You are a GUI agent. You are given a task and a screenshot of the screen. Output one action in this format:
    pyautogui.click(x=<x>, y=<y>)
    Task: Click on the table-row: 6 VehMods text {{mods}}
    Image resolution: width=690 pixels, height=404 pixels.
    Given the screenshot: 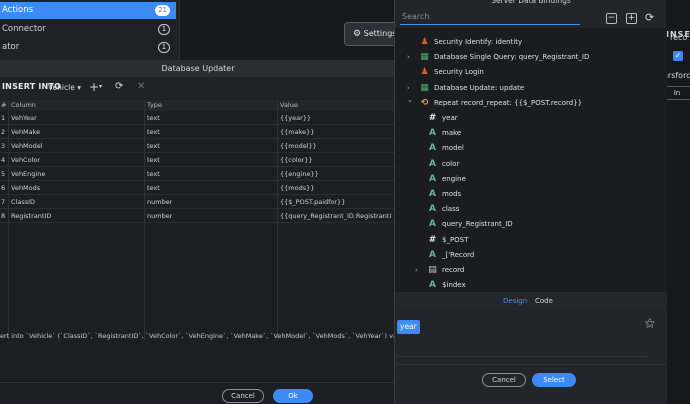 What is the action you would take?
    pyautogui.click(x=198, y=188)
    